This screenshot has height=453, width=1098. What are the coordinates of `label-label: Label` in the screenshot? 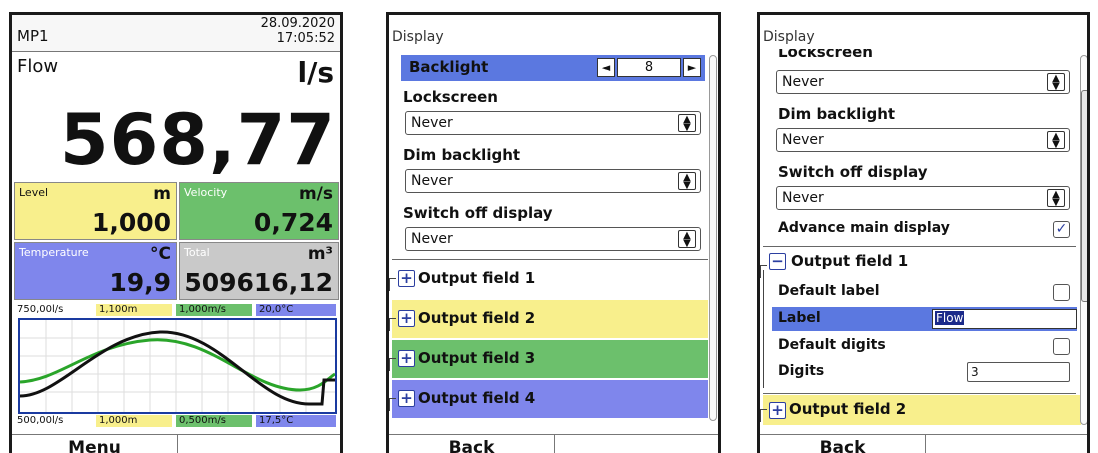 It's located at (799, 318).